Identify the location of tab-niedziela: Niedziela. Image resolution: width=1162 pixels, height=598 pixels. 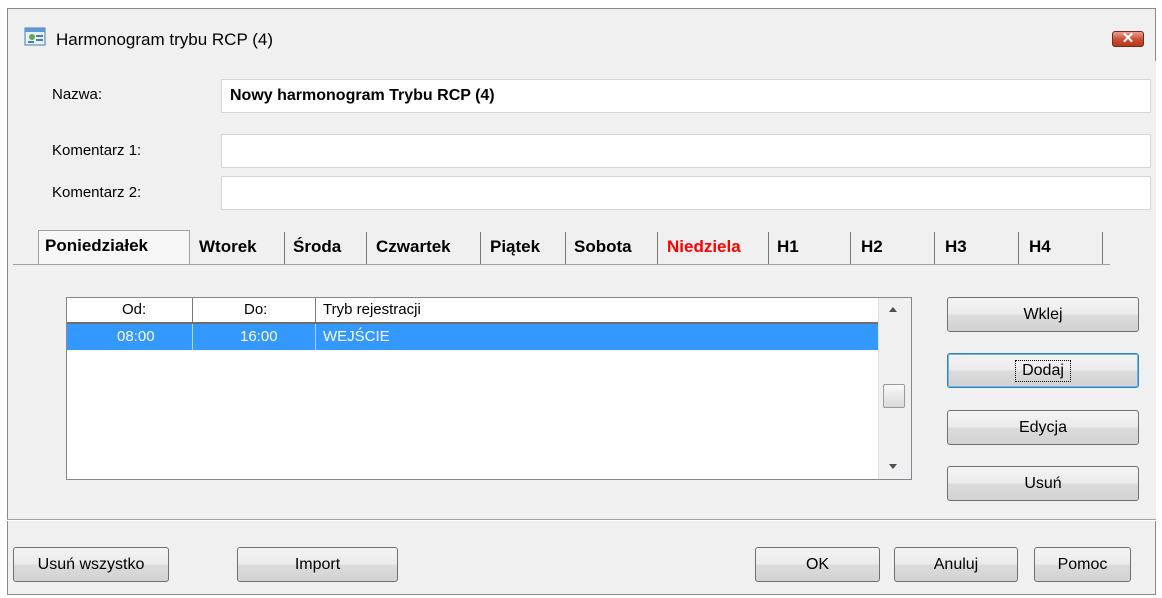
(715, 248).